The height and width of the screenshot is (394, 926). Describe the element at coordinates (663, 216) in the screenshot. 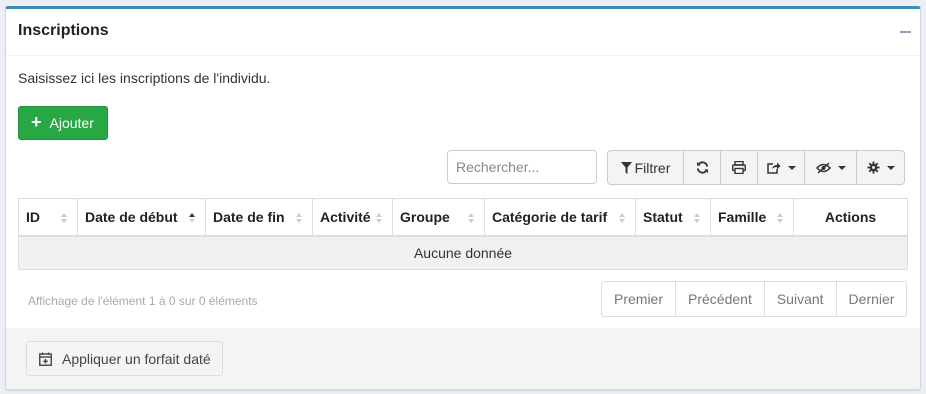

I see `column-header-label: Statut` at that location.